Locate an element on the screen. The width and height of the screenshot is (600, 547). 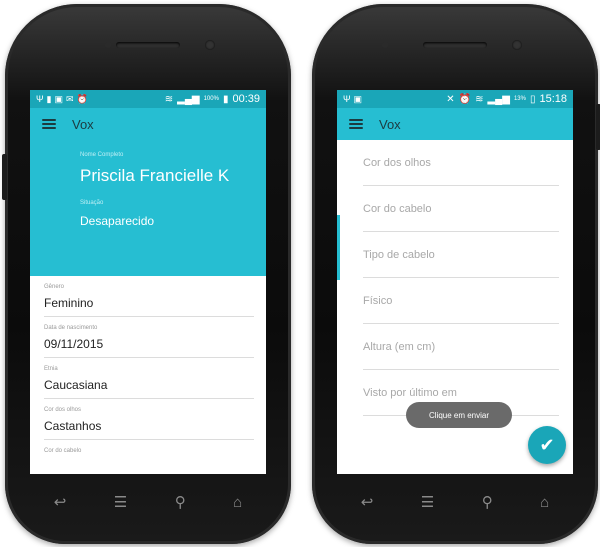
clock: 15:18 is located at coordinates (553, 99).